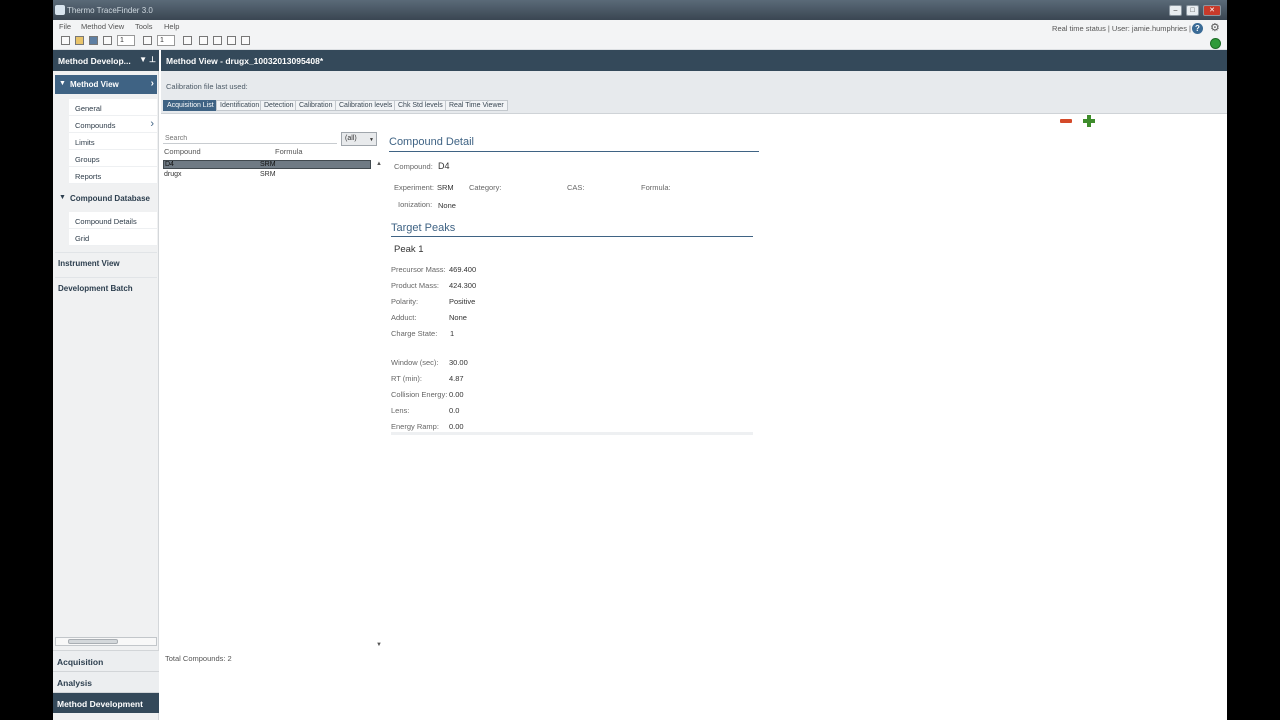 The height and width of the screenshot is (720, 1280). What do you see at coordinates (113, 141) in the screenshot?
I see `nav-item-limits: Limits` at bounding box center [113, 141].